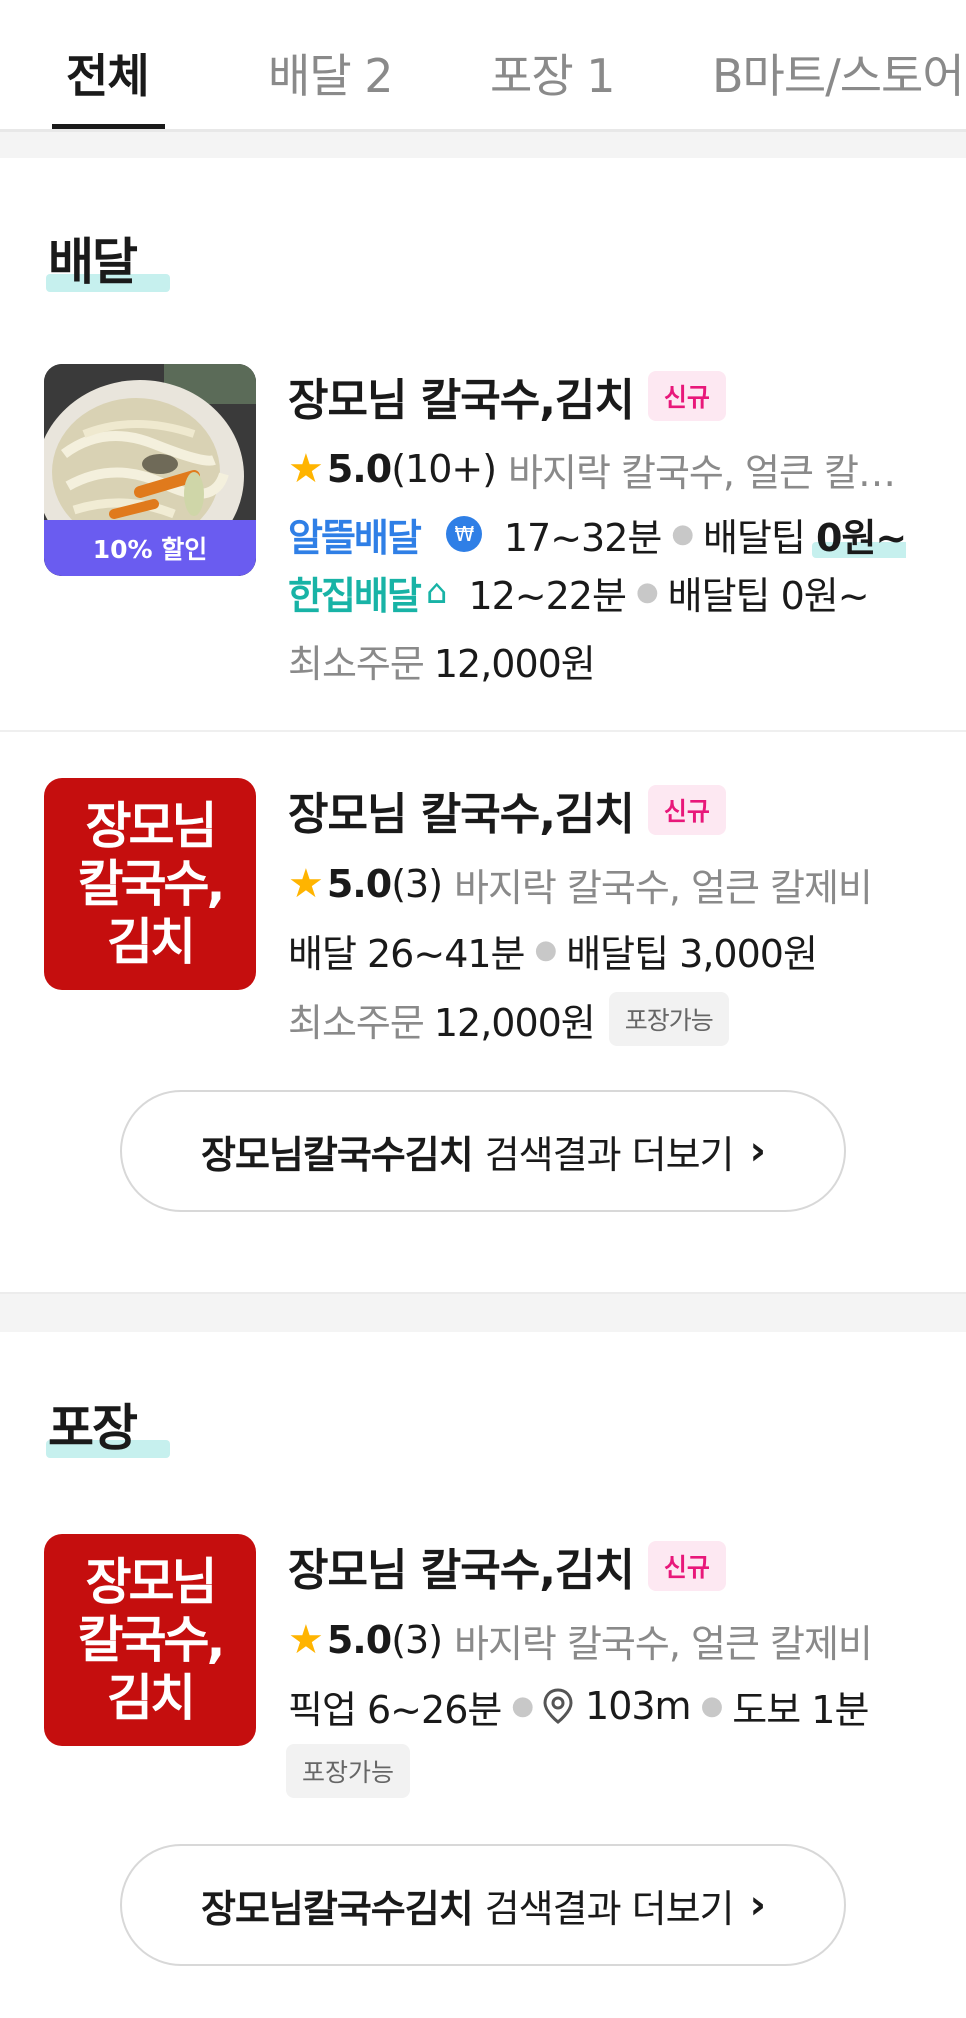 The image size is (966, 2018). I want to click on tab-all: 전체, so click(108, 73).